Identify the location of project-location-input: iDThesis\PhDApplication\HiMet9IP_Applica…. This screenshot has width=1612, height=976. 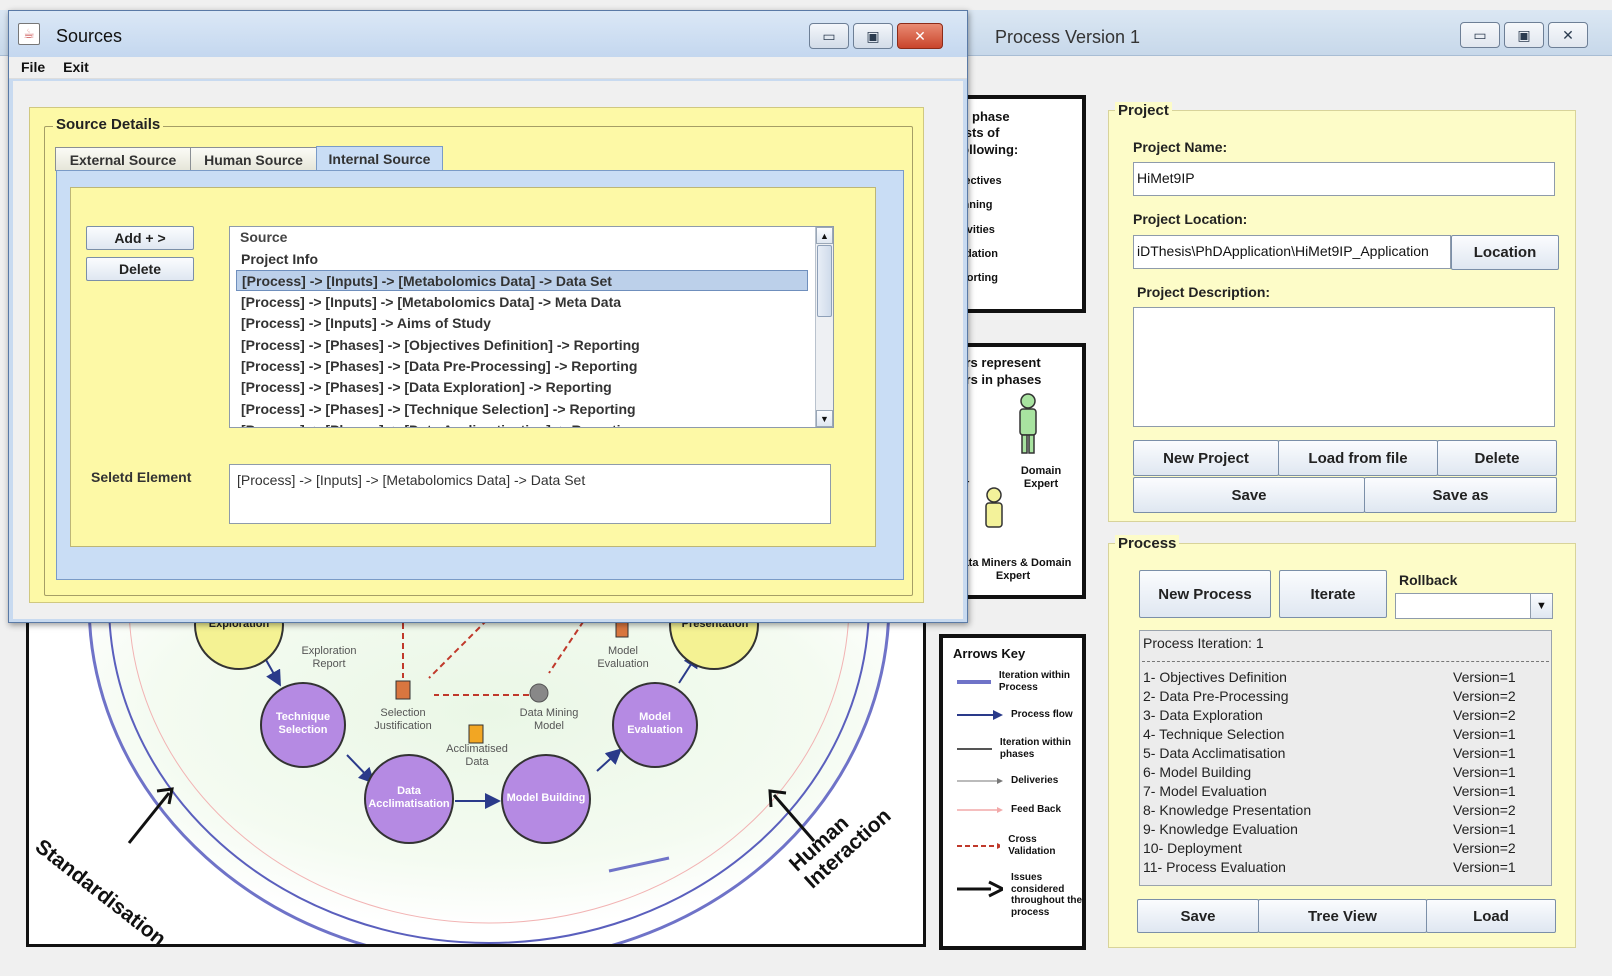
(1292, 252).